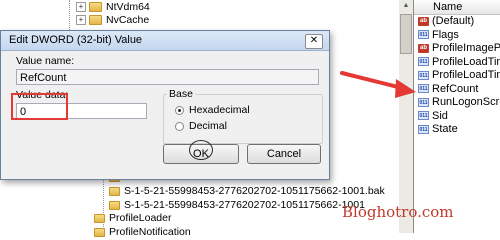 This screenshot has height=240, width=500. What do you see at coordinates (179, 110) in the screenshot?
I see `radio-selected-icon` at bounding box center [179, 110].